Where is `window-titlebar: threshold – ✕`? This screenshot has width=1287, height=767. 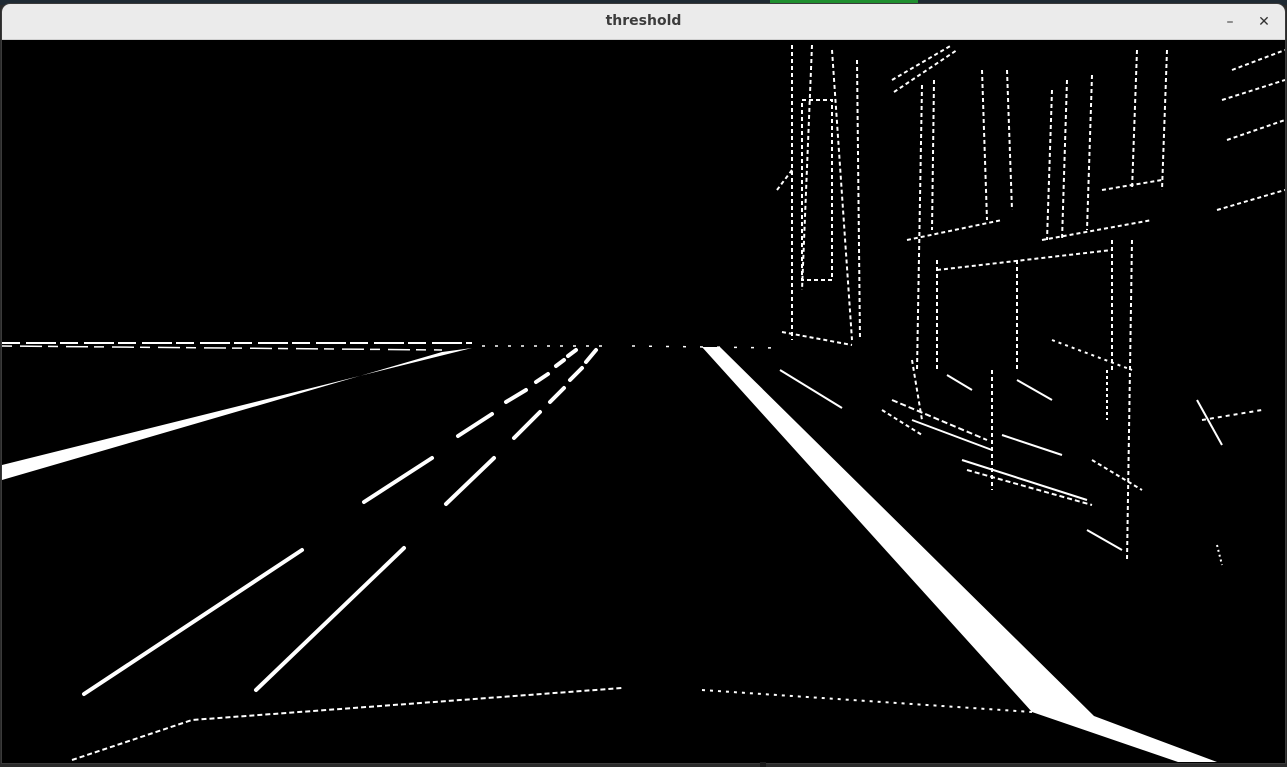
window-titlebar: threshold – ✕ is located at coordinates (643, 22).